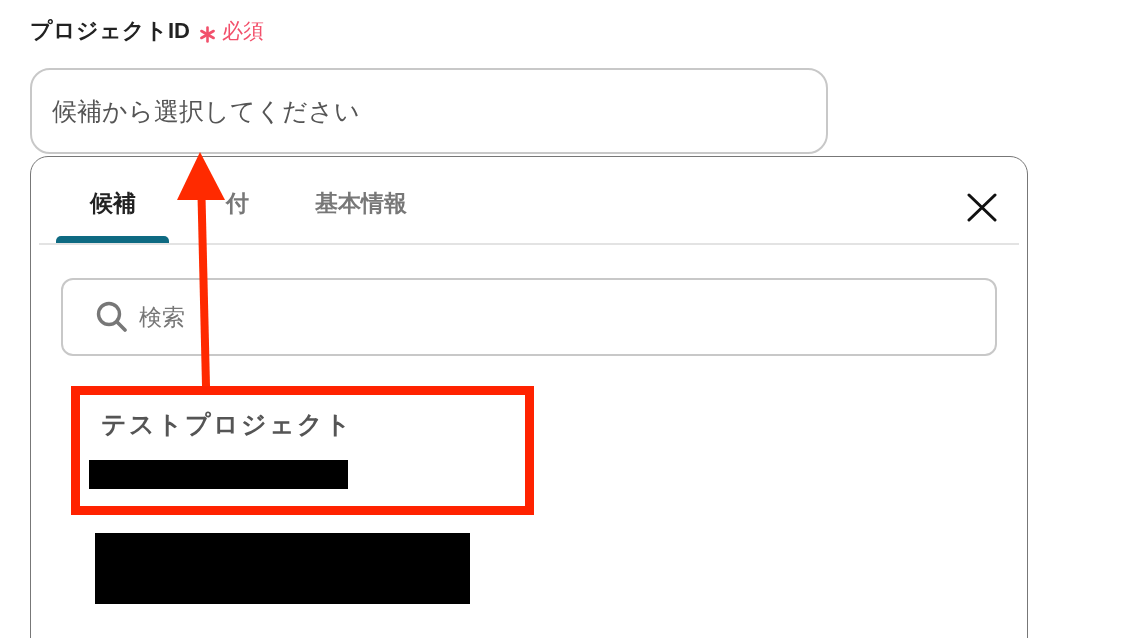  Describe the element at coordinates (243, 31) in the screenshot. I see `required-label: 必須` at that location.